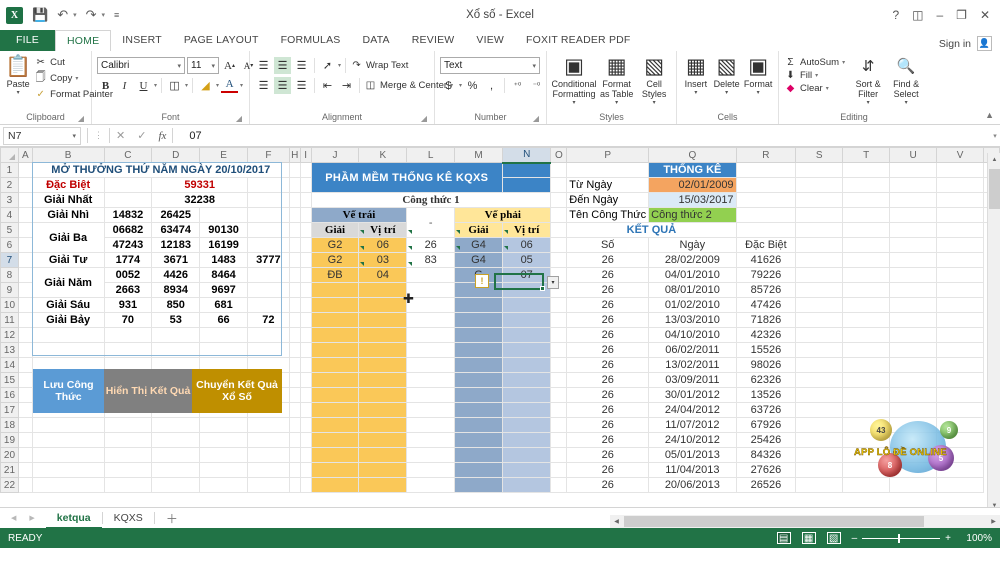  Describe the element at coordinates (9, 380) in the screenshot. I see `row-header-15: 15` at that location.